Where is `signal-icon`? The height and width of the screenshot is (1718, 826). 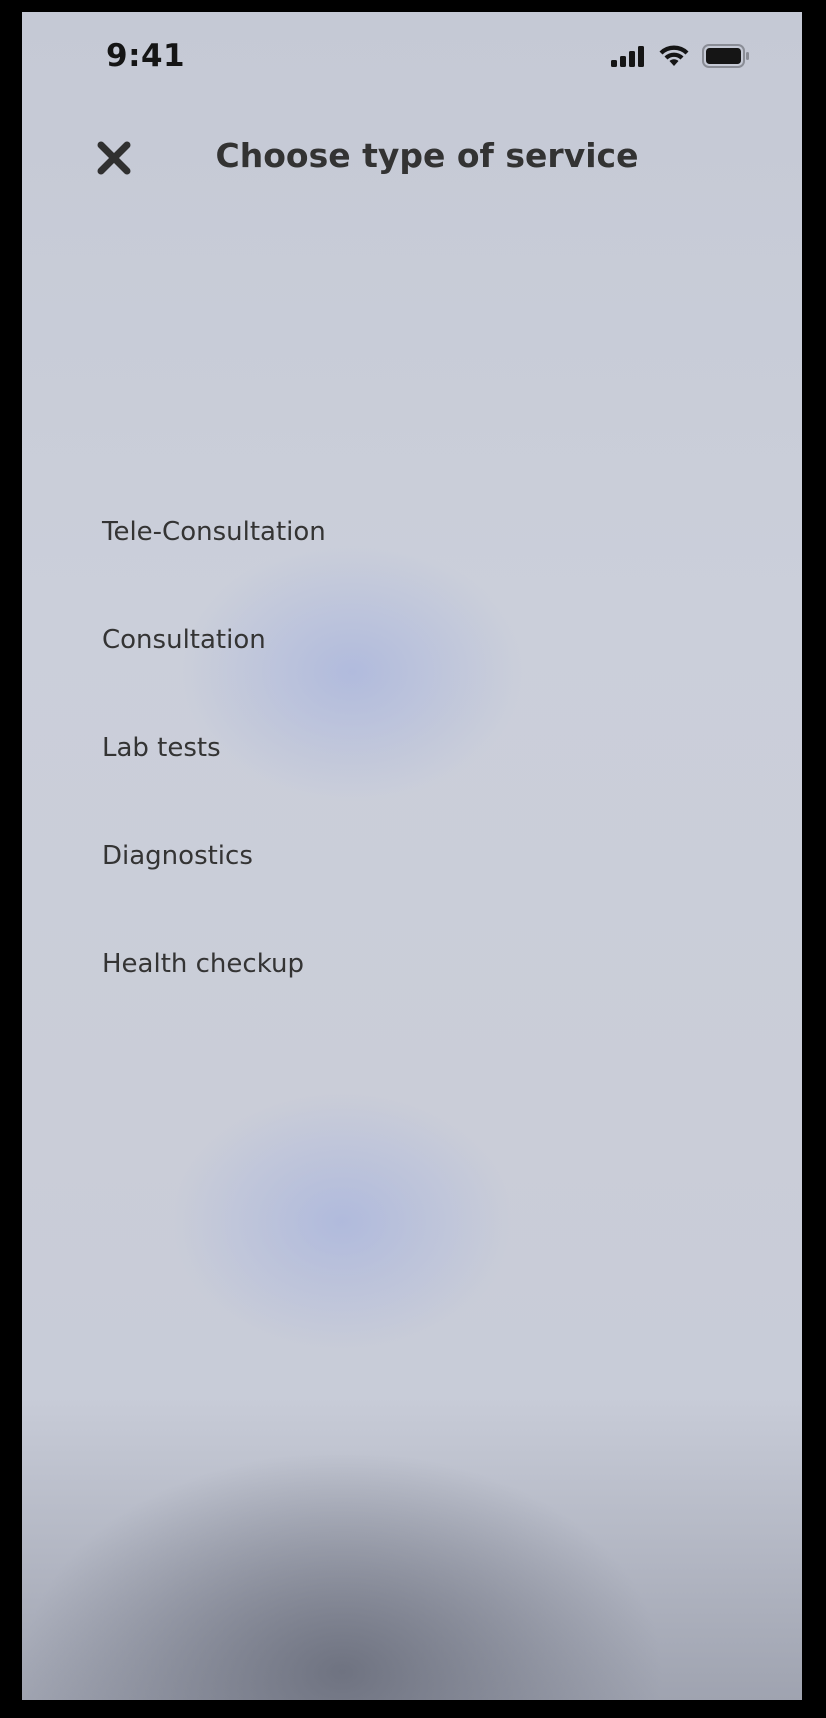
signal-icon is located at coordinates (628, 58).